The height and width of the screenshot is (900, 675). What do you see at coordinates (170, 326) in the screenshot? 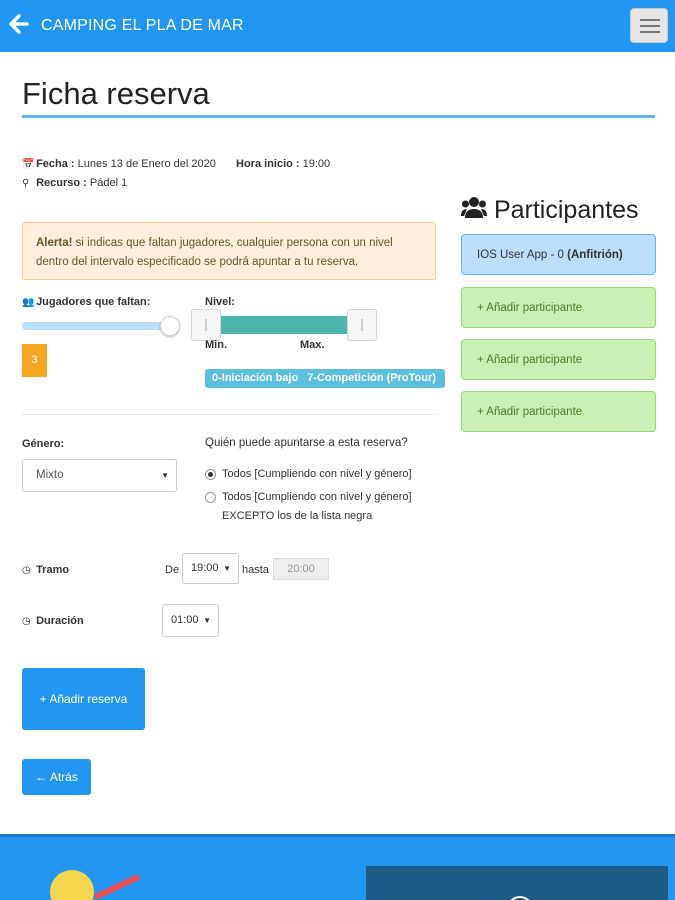
I see `players-slider-handle` at bounding box center [170, 326].